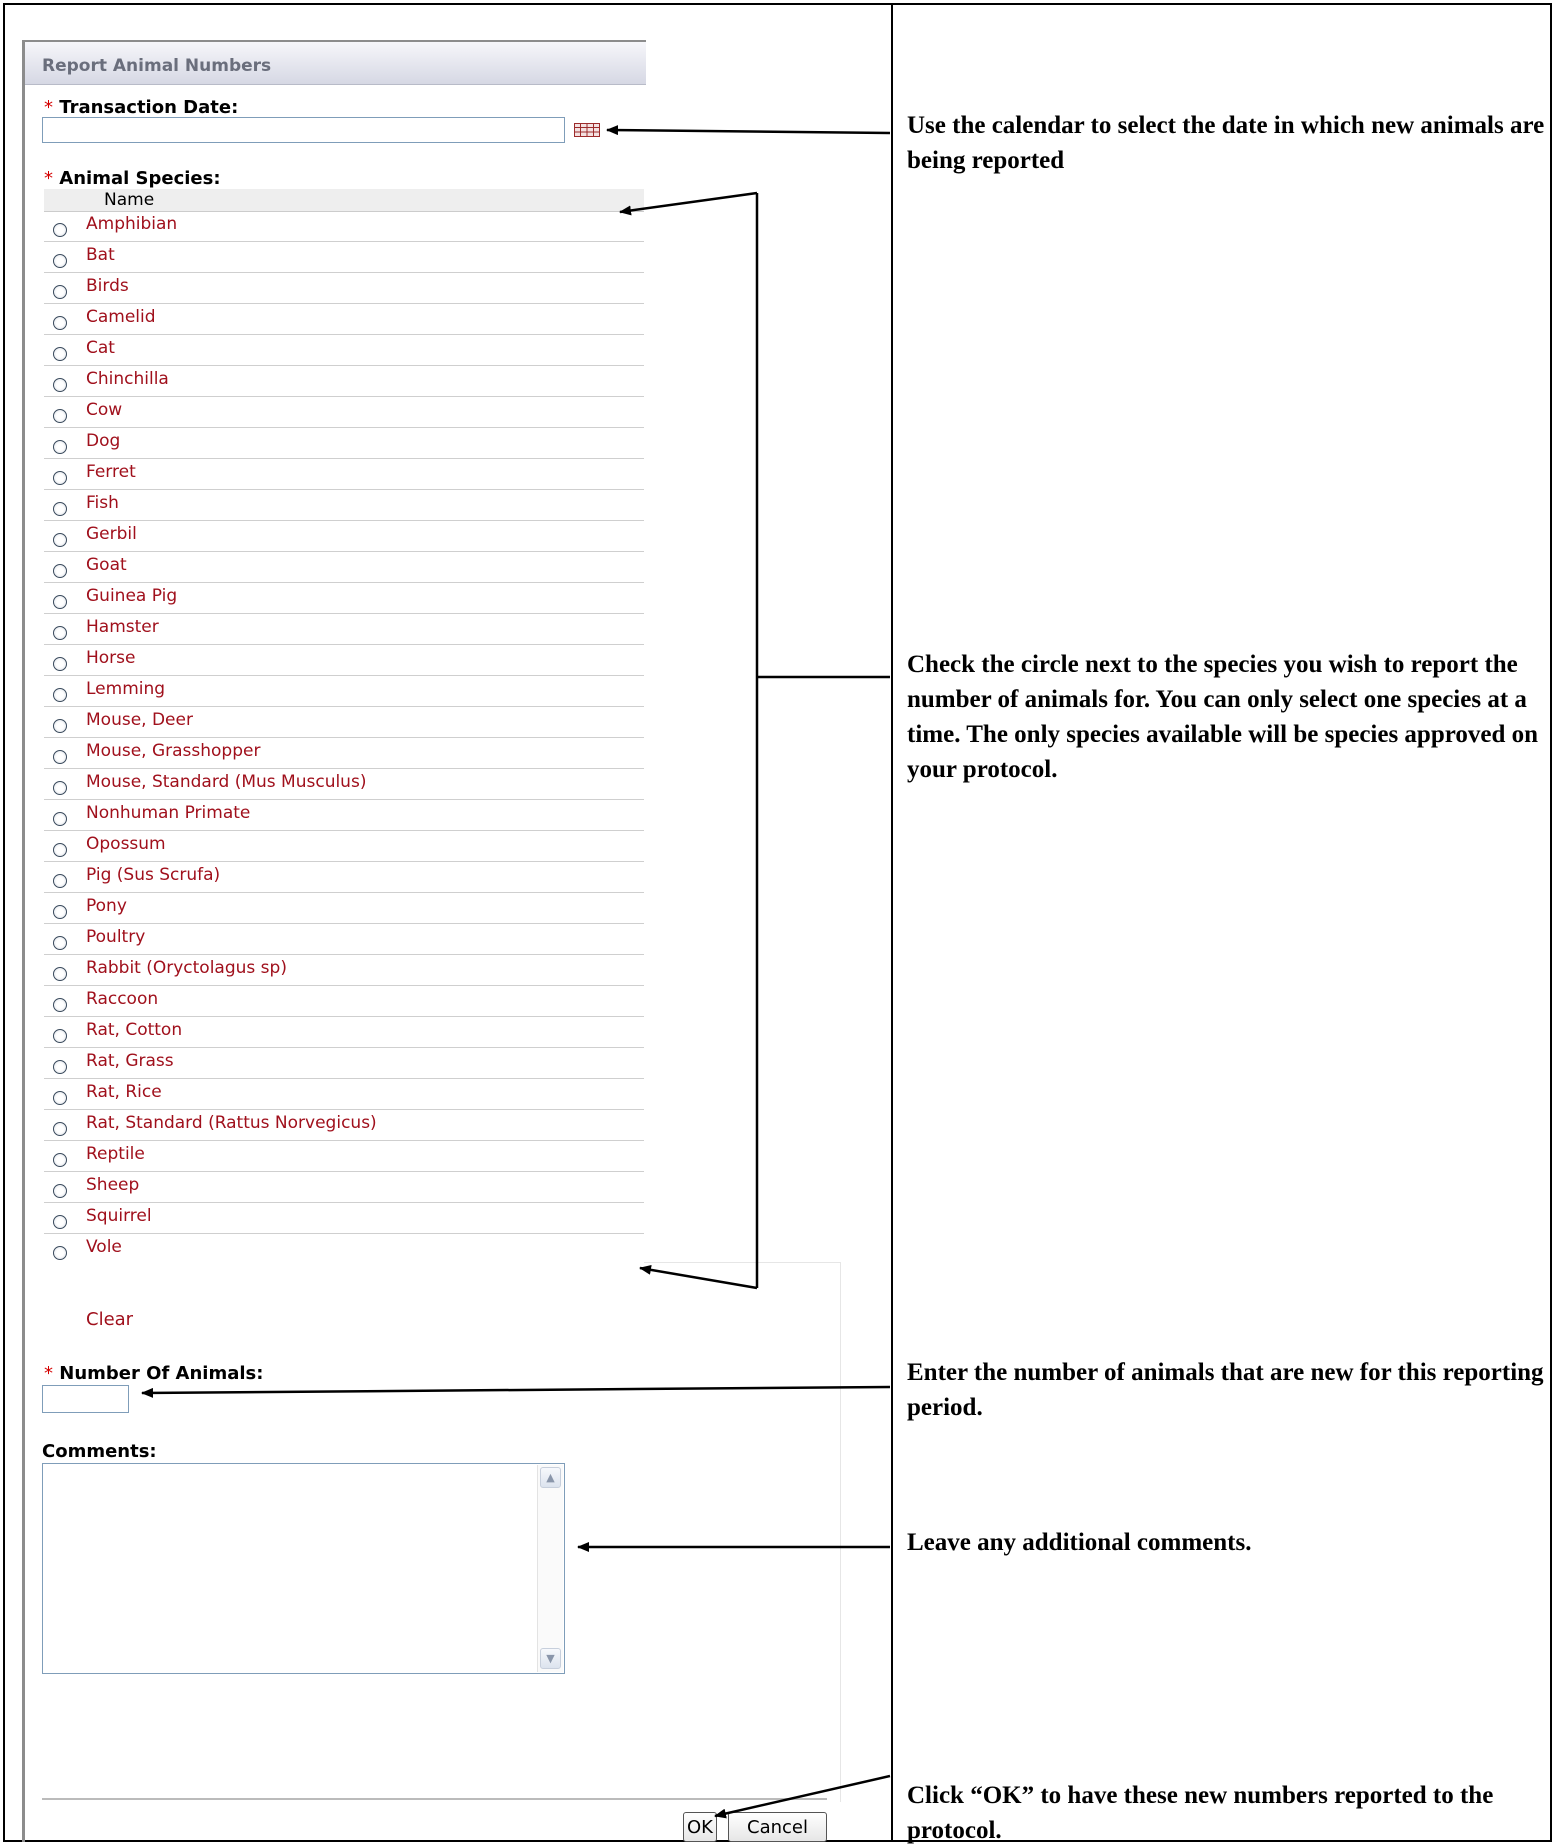 The image size is (1555, 1848). I want to click on species-bracket-arrow, so click(754, 740).